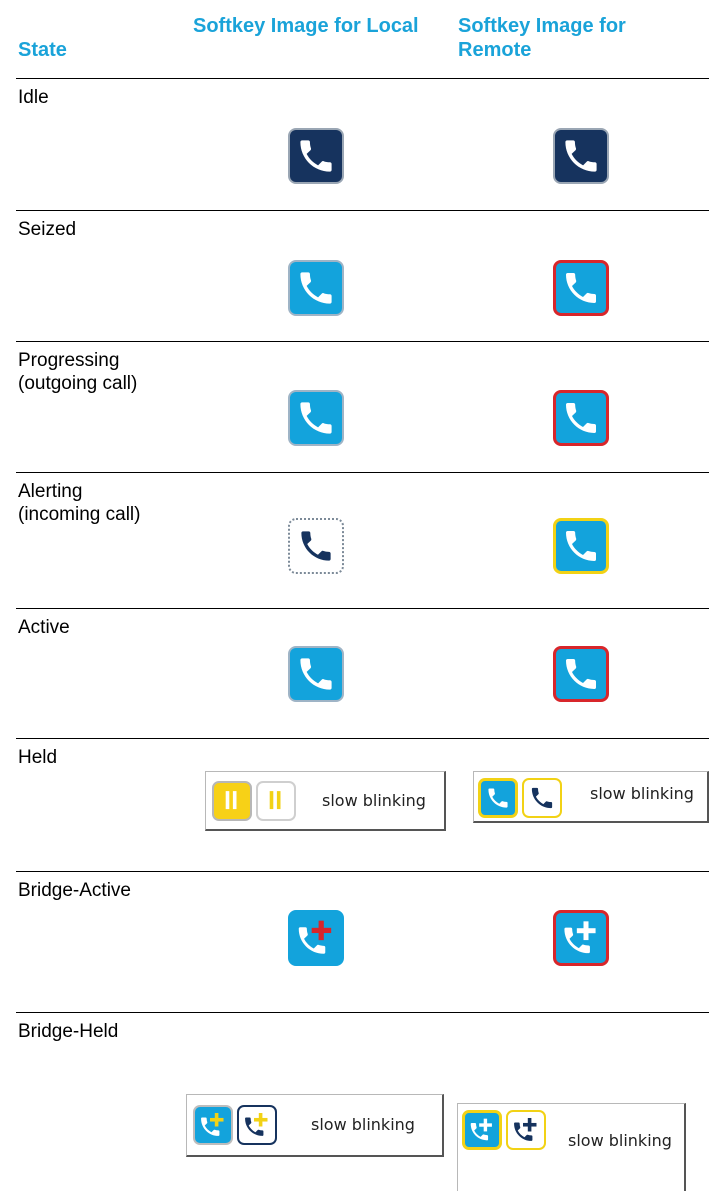 This screenshot has width=709, height=1192. Describe the element at coordinates (78, 383) in the screenshot. I see `state-sublabel: (outgoing call)` at that location.